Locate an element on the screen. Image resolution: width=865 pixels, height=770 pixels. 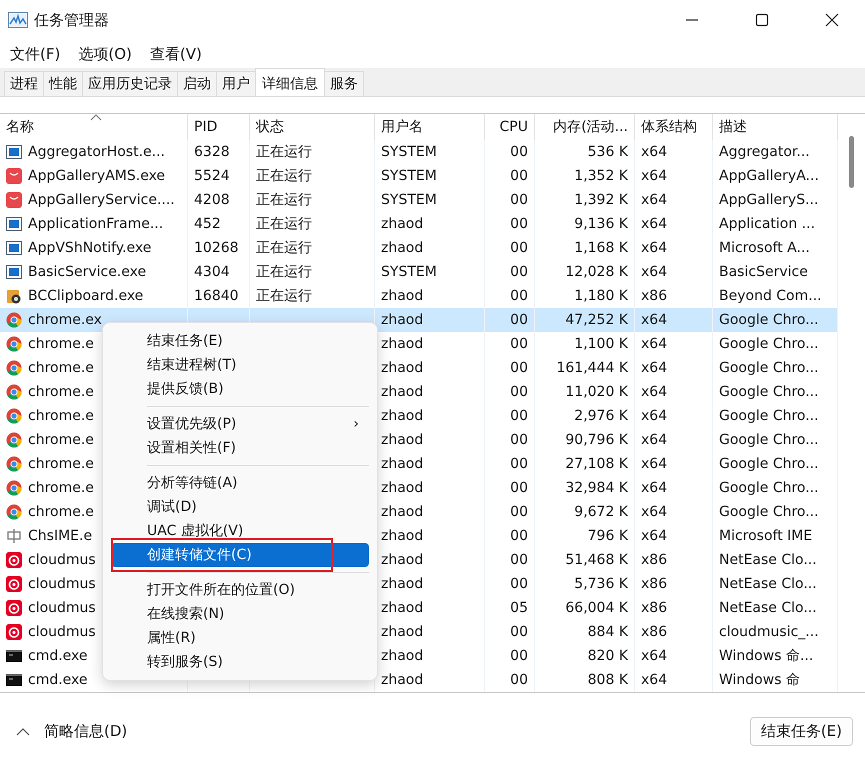
menu-item: 文件(F) is located at coordinates (35, 54).